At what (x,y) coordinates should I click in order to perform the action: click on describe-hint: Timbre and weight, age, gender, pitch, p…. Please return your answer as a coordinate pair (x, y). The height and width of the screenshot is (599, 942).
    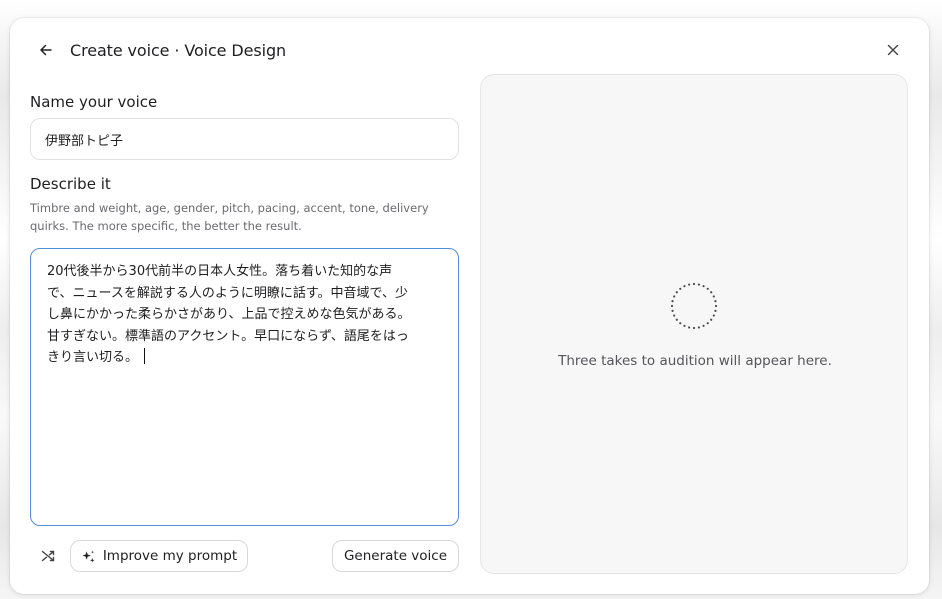
    Looking at the image, I should click on (229, 217).